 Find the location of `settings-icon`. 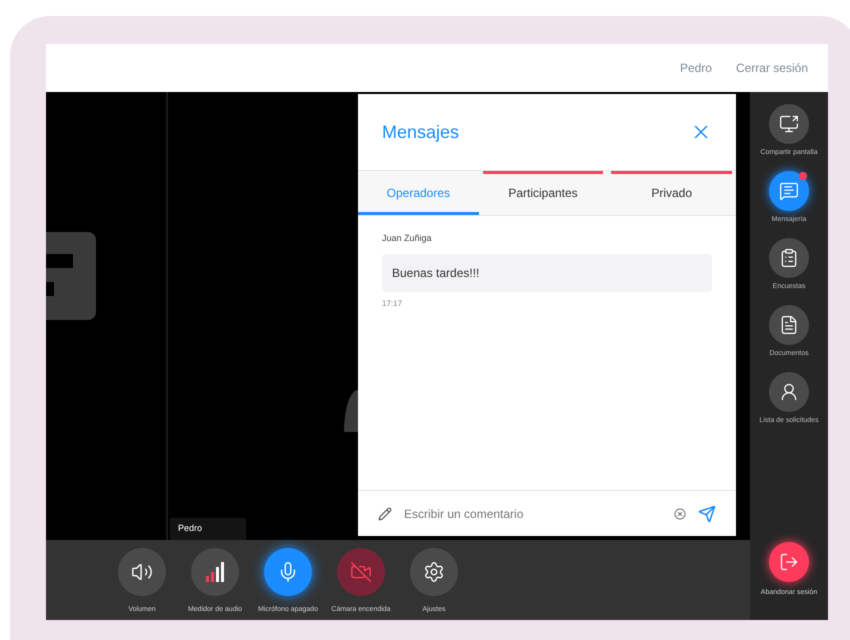

settings-icon is located at coordinates (434, 572).